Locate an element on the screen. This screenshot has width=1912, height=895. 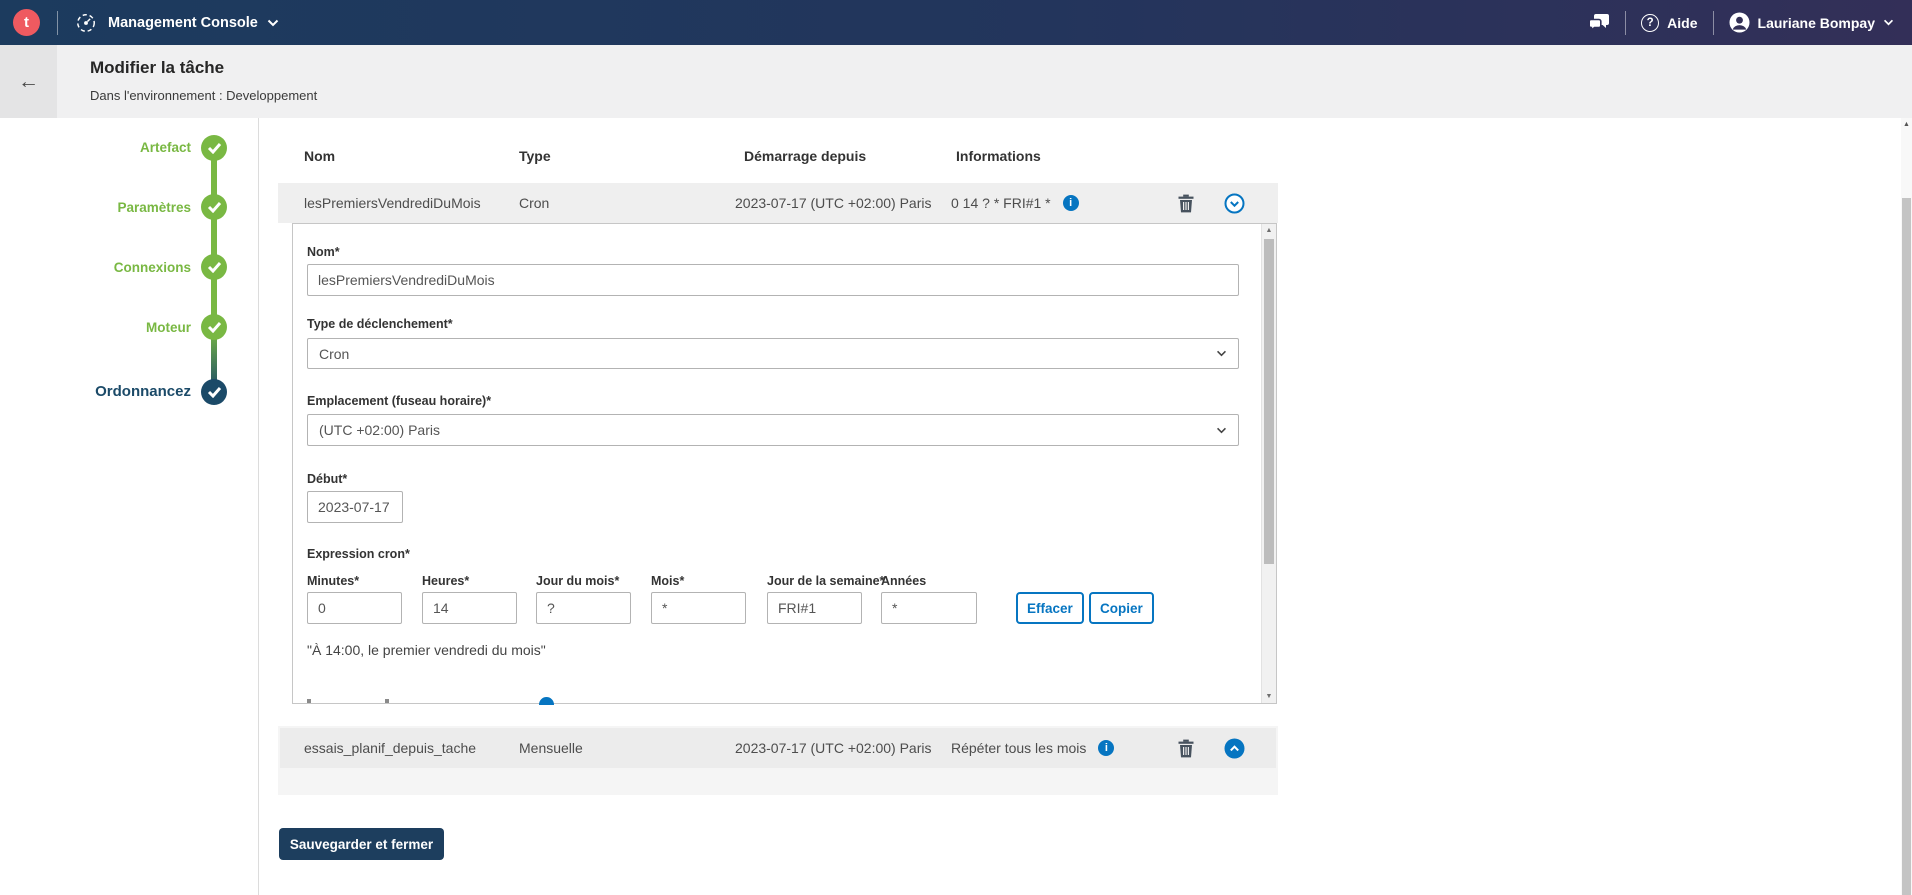
help-icon: ? is located at coordinates (1650, 22).